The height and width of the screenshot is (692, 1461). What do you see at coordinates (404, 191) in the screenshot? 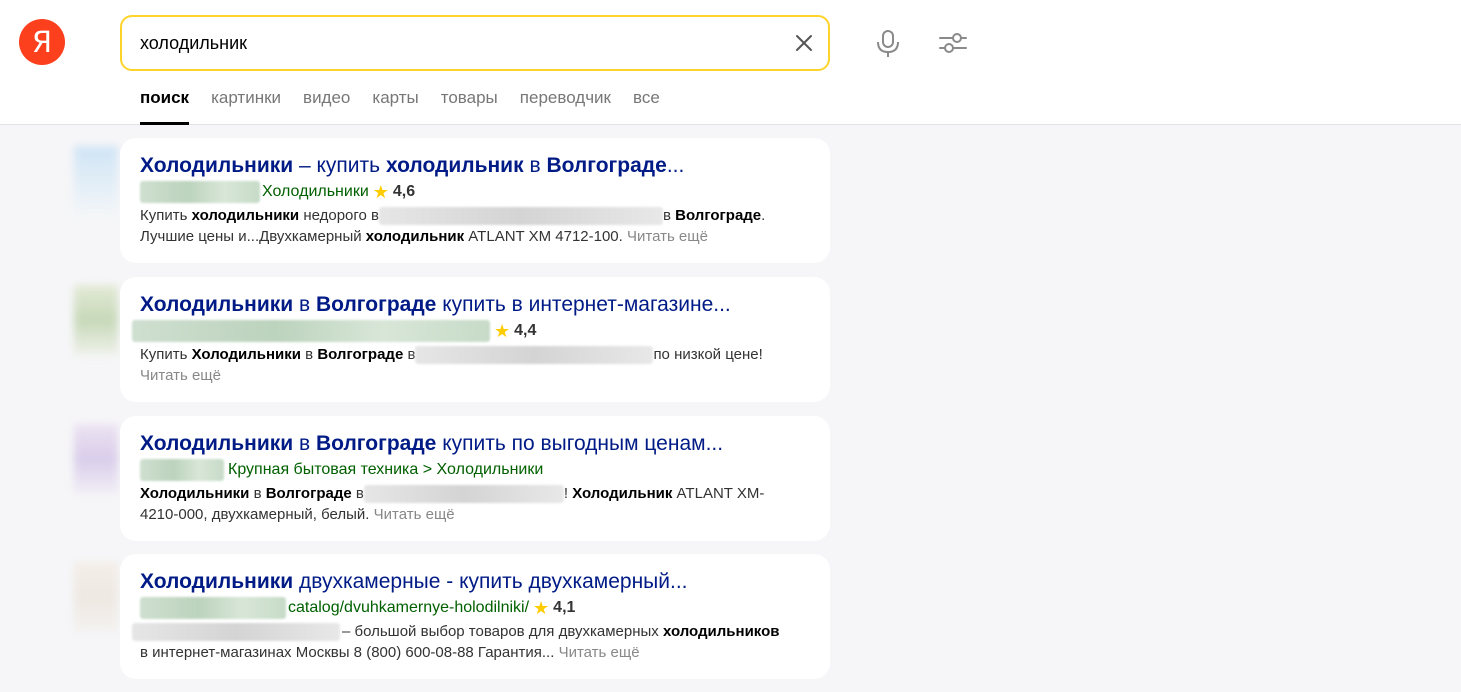
I see `result-rating: 4,6` at bounding box center [404, 191].